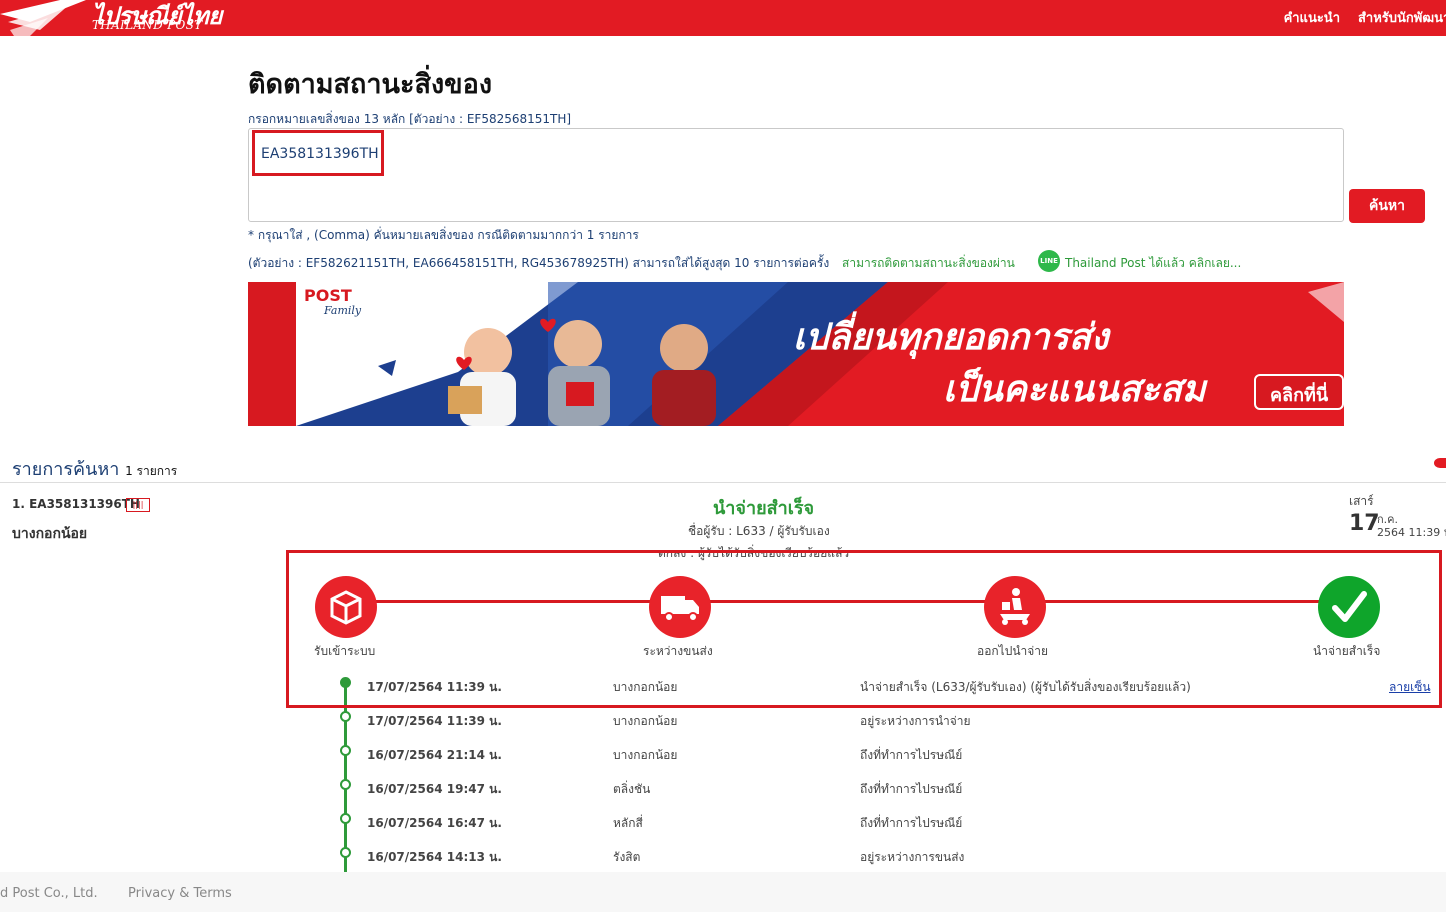 Image resolution: width=1446 pixels, height=912 pixels. I want to click on banner-headline-1: เปลี่ยนทุกยอดการส่ง, so click(951, 337).